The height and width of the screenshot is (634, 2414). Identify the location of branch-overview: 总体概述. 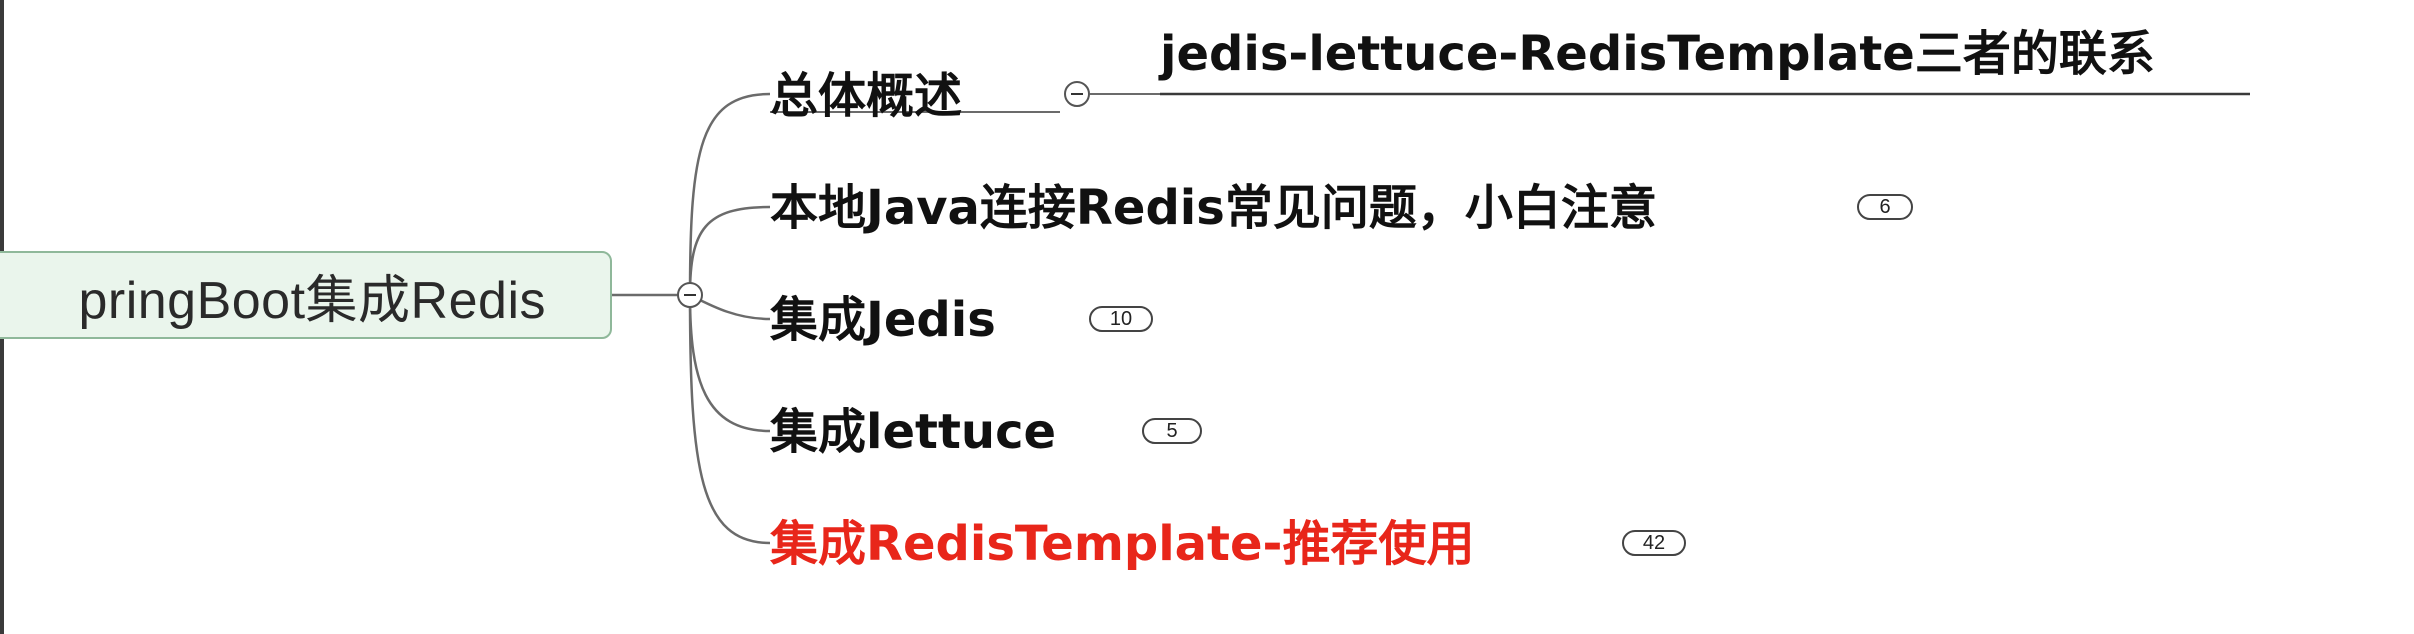
(866, 96).